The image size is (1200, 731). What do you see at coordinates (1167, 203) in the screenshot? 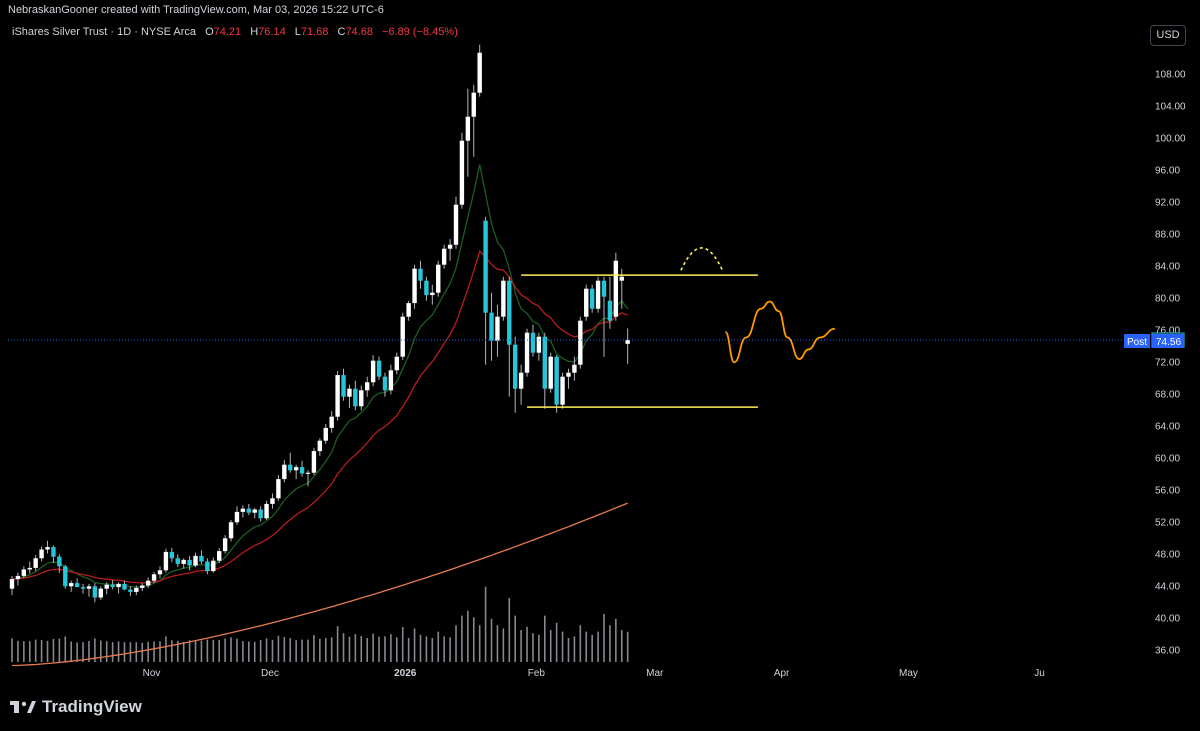
I see `price-tick-label: 92.00` at bounding box center [1167, 203].